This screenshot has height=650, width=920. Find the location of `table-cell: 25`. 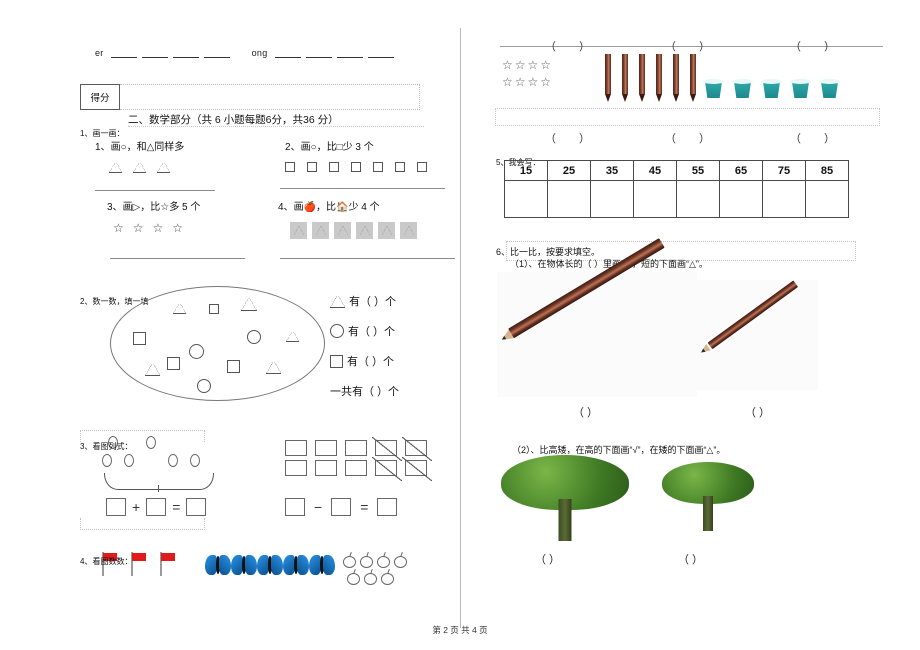

table-cell: 25 is located at coordinates (569, 170).